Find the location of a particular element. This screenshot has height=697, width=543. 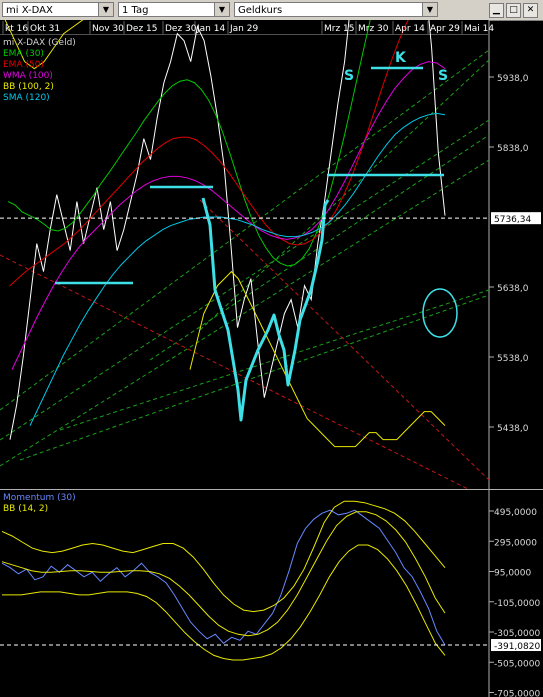

pattern-annotation: K is located at coordinates (401, 58).